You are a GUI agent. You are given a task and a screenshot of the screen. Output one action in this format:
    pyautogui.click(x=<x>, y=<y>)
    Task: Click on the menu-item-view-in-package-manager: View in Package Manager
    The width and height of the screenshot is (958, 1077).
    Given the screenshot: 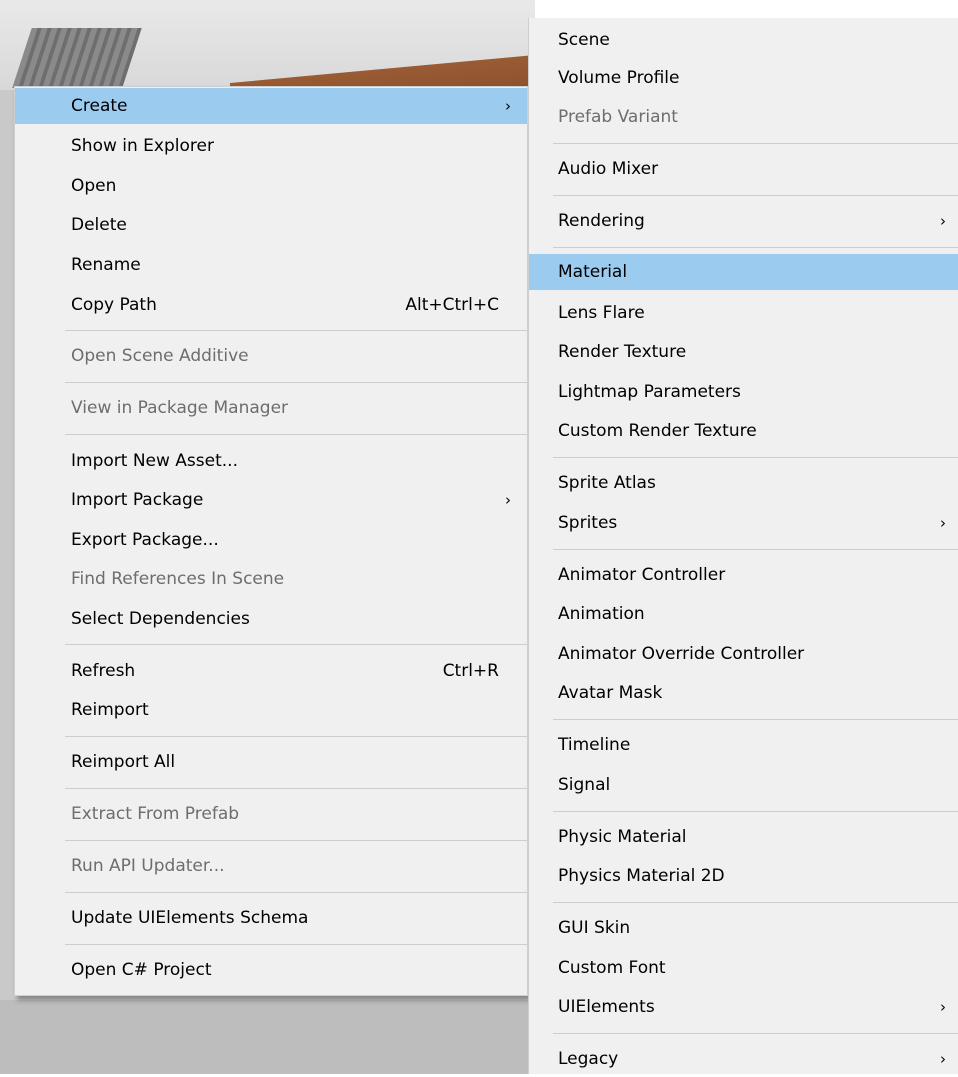 What is the action you would take?
    pyautogui.click(x=271, y=408)
    